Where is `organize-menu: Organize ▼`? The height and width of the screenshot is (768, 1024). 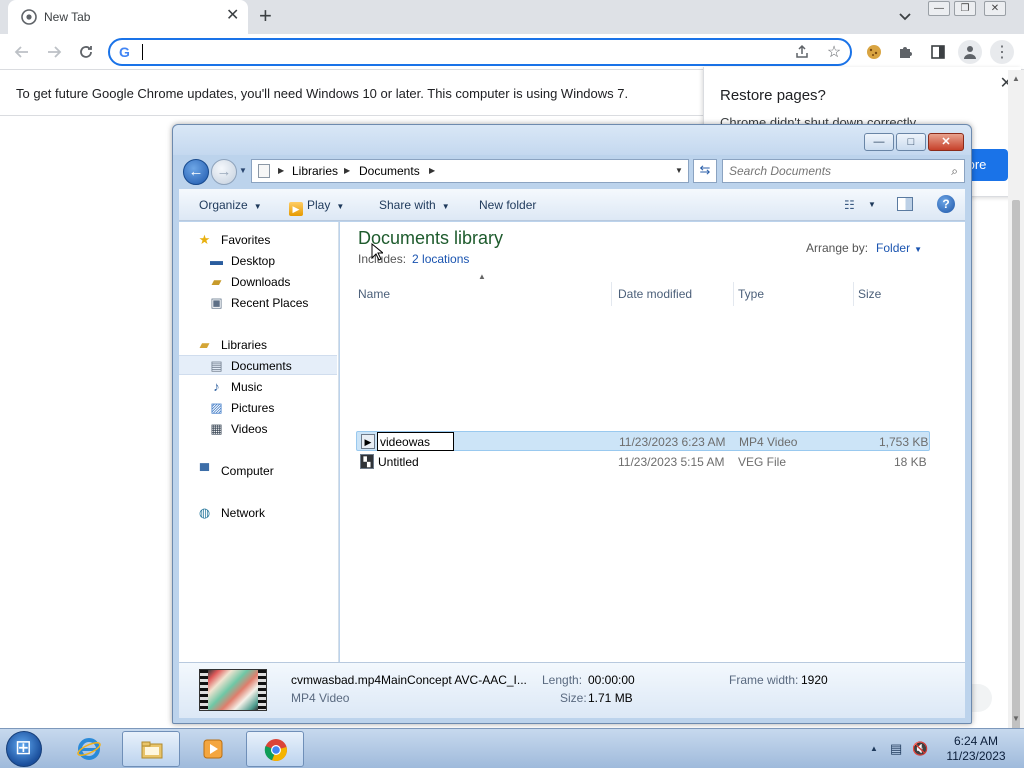
organize-menu: Organize ▼ is located at coordinates (230, 205).